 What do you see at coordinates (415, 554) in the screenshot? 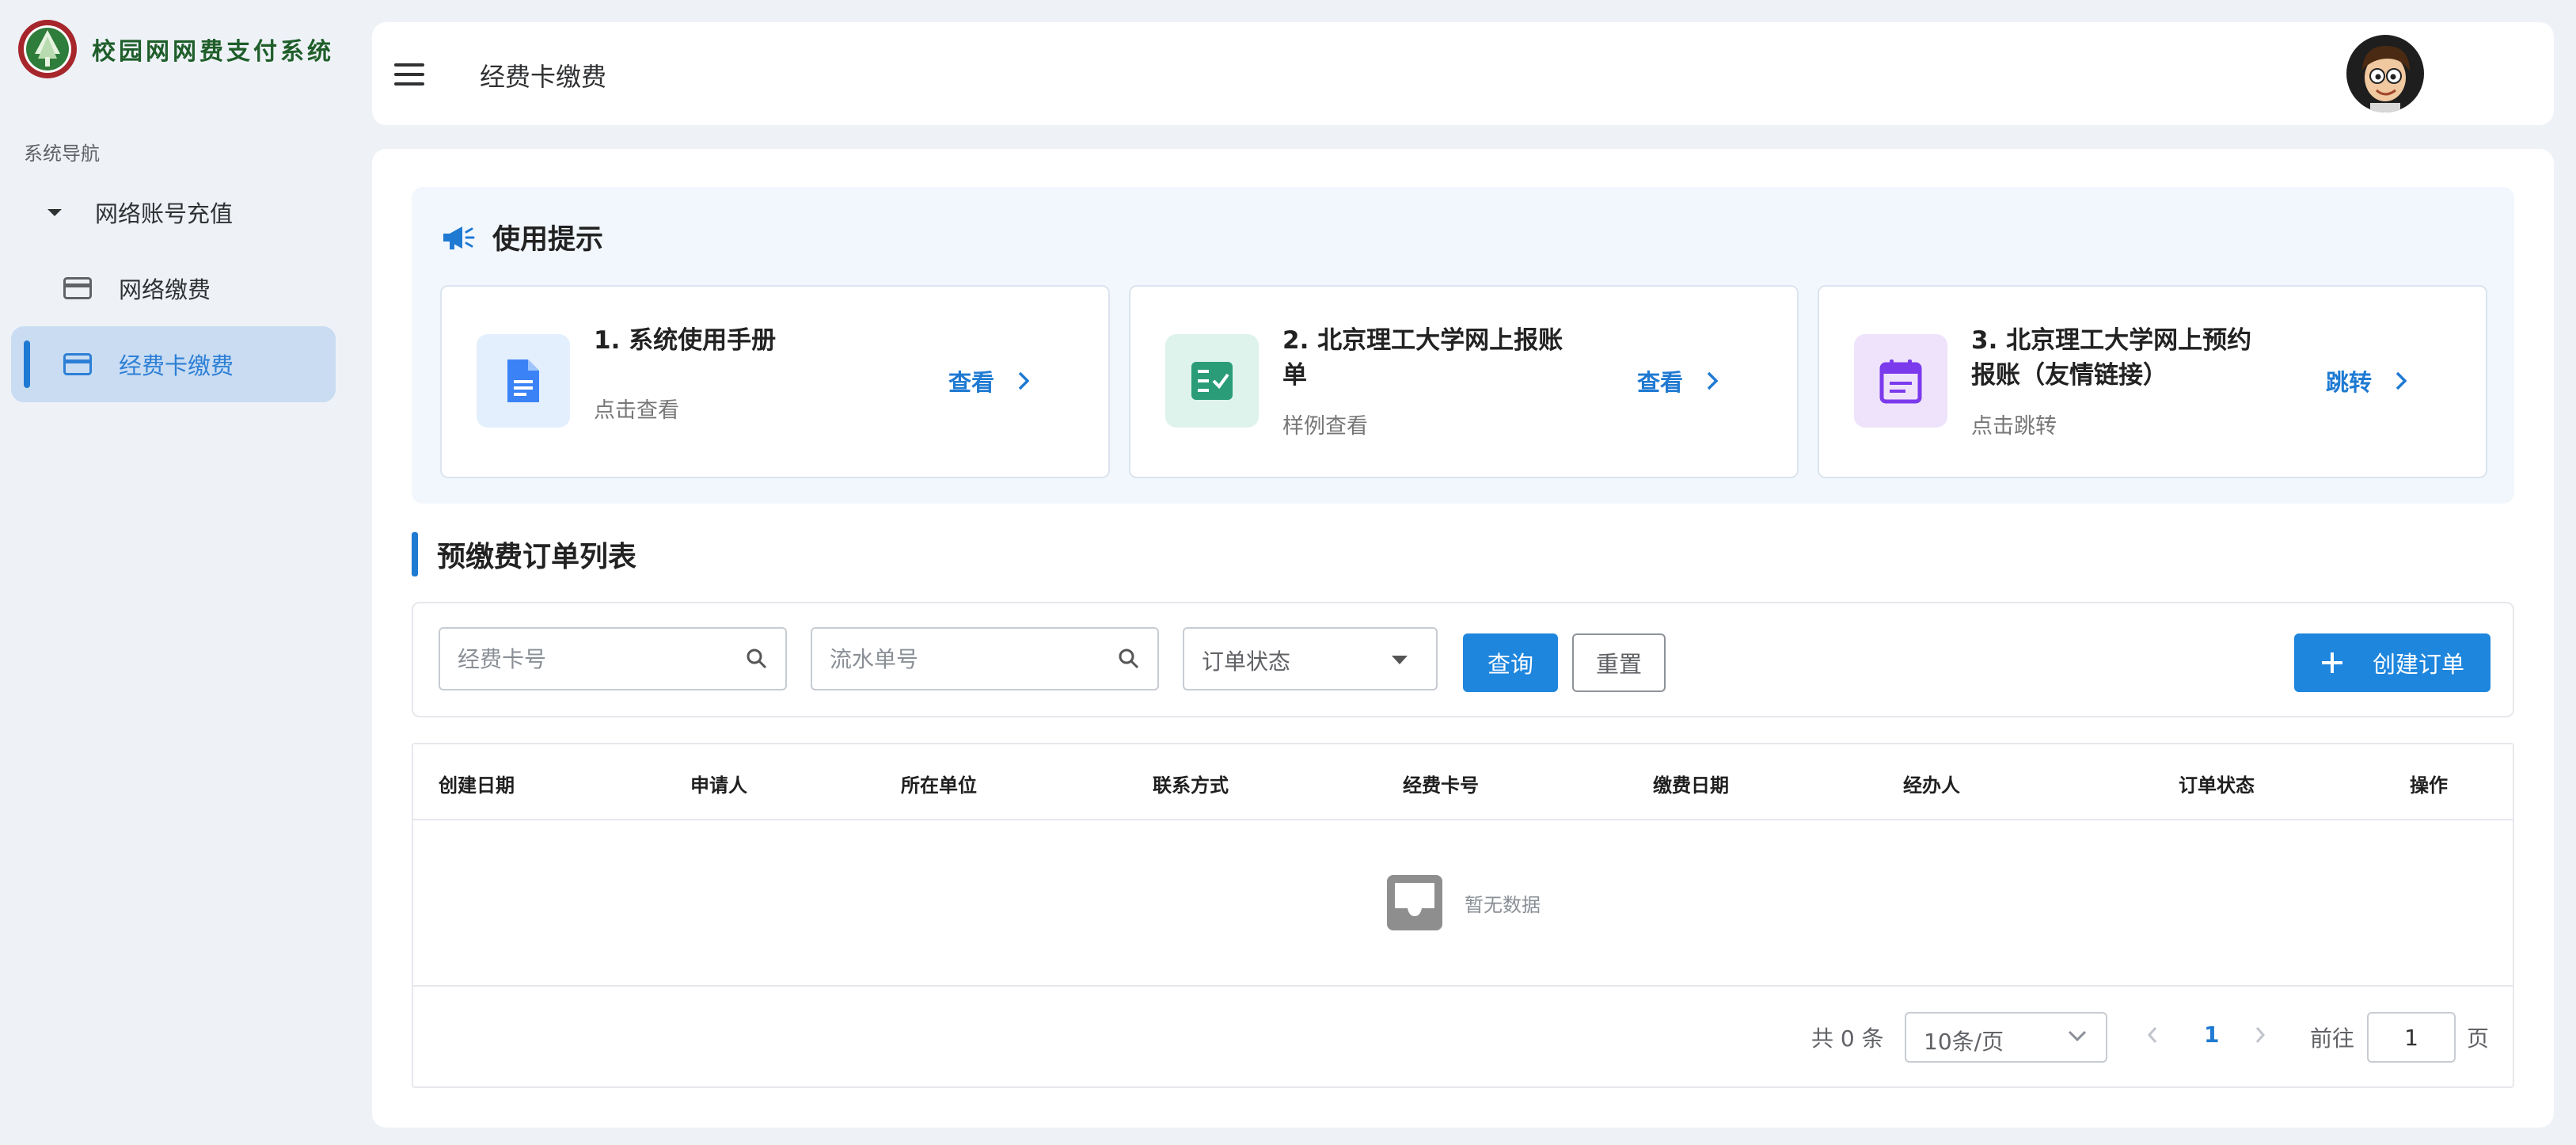
I see `section-accent-bar` at bounding box center [415, 554].